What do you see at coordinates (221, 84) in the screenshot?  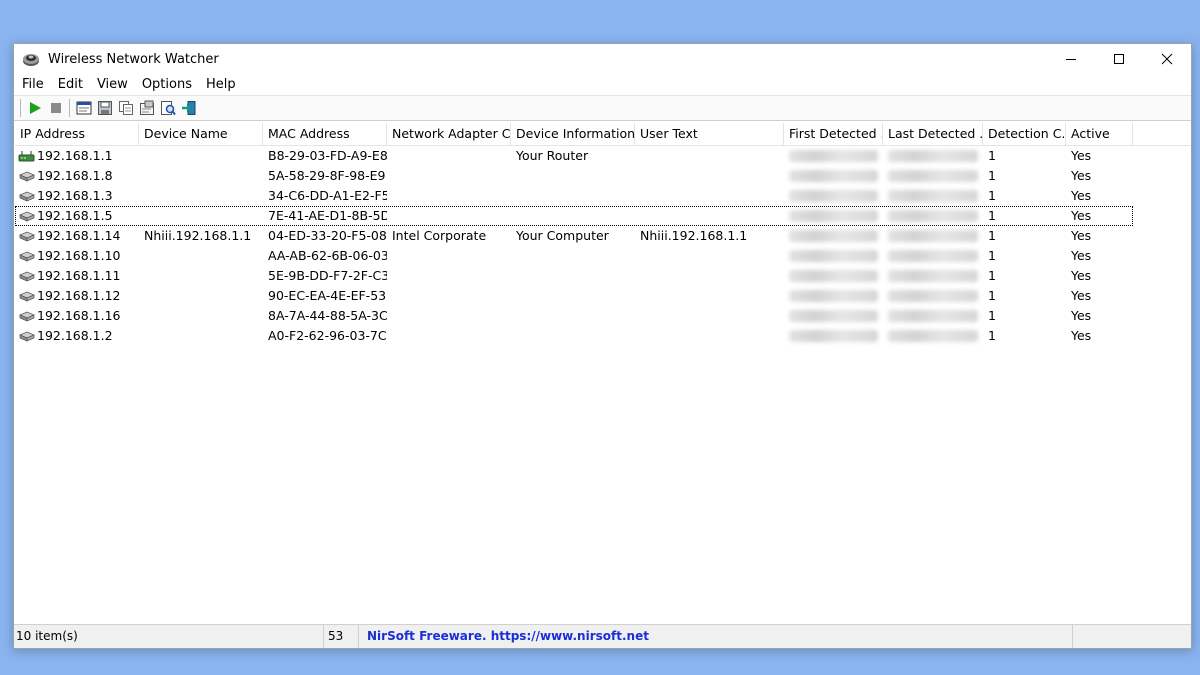 I see `menu-help: Help` at bounding box center [221, 84].